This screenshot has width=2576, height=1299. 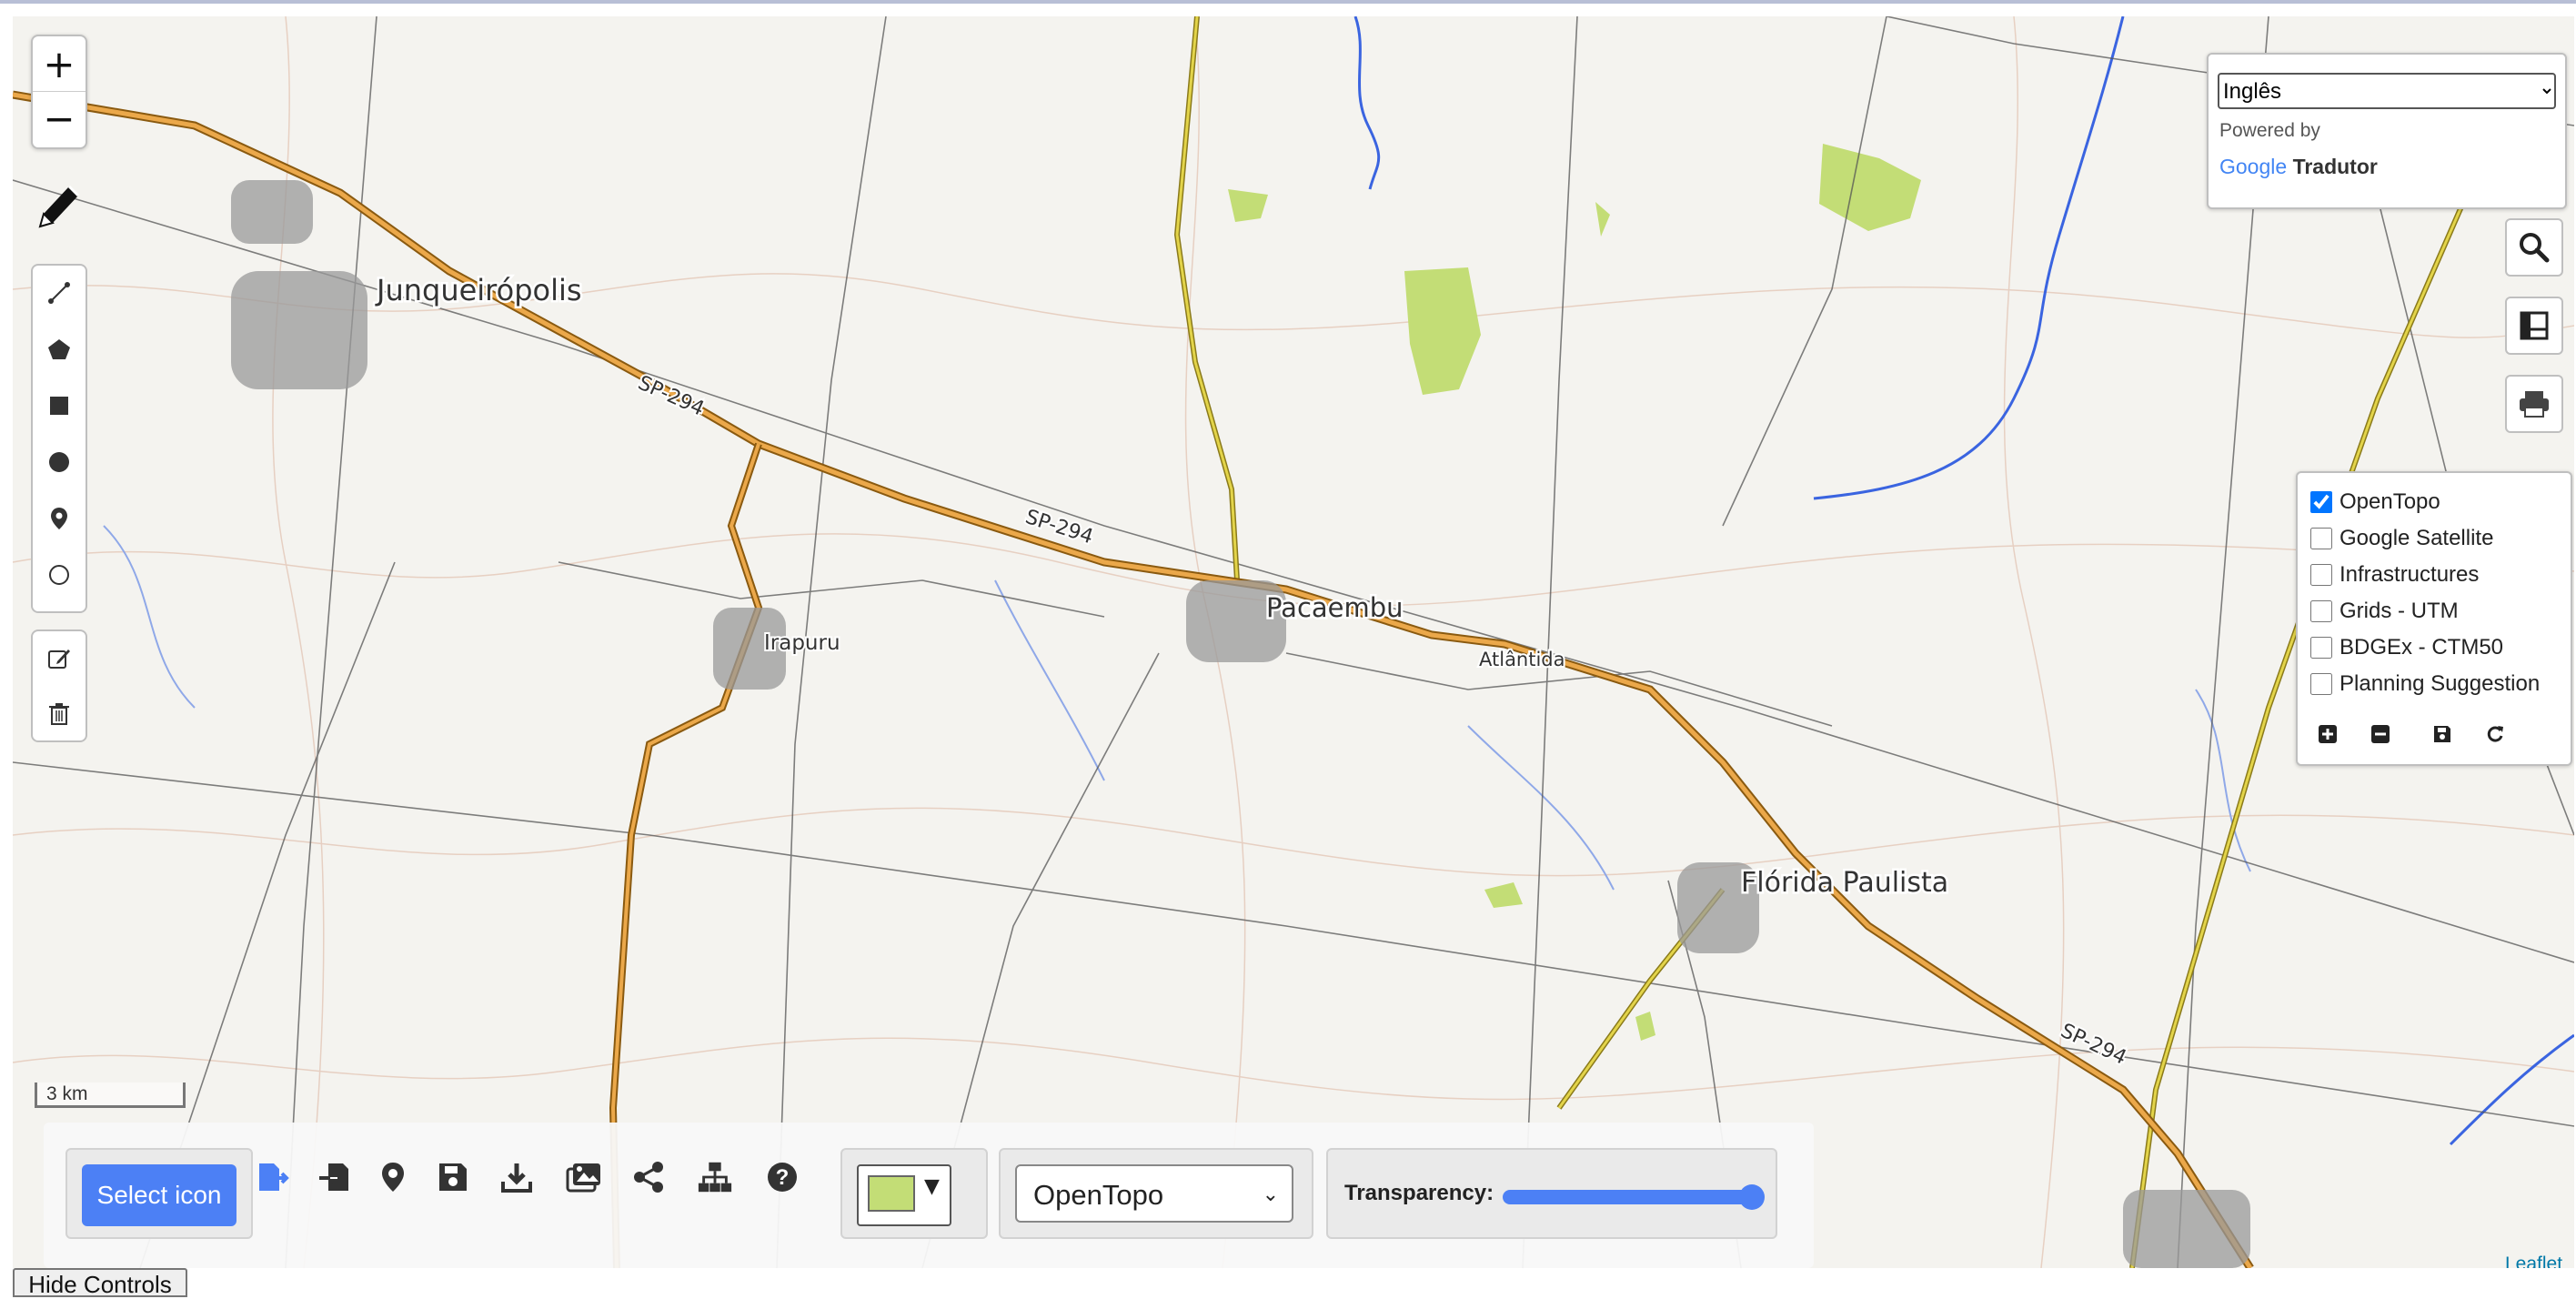 What do you see at coordinates (802, 643) in the screenshot?
I see `place-label-irapuru: Irapuru` at bounding box center [802, 643].